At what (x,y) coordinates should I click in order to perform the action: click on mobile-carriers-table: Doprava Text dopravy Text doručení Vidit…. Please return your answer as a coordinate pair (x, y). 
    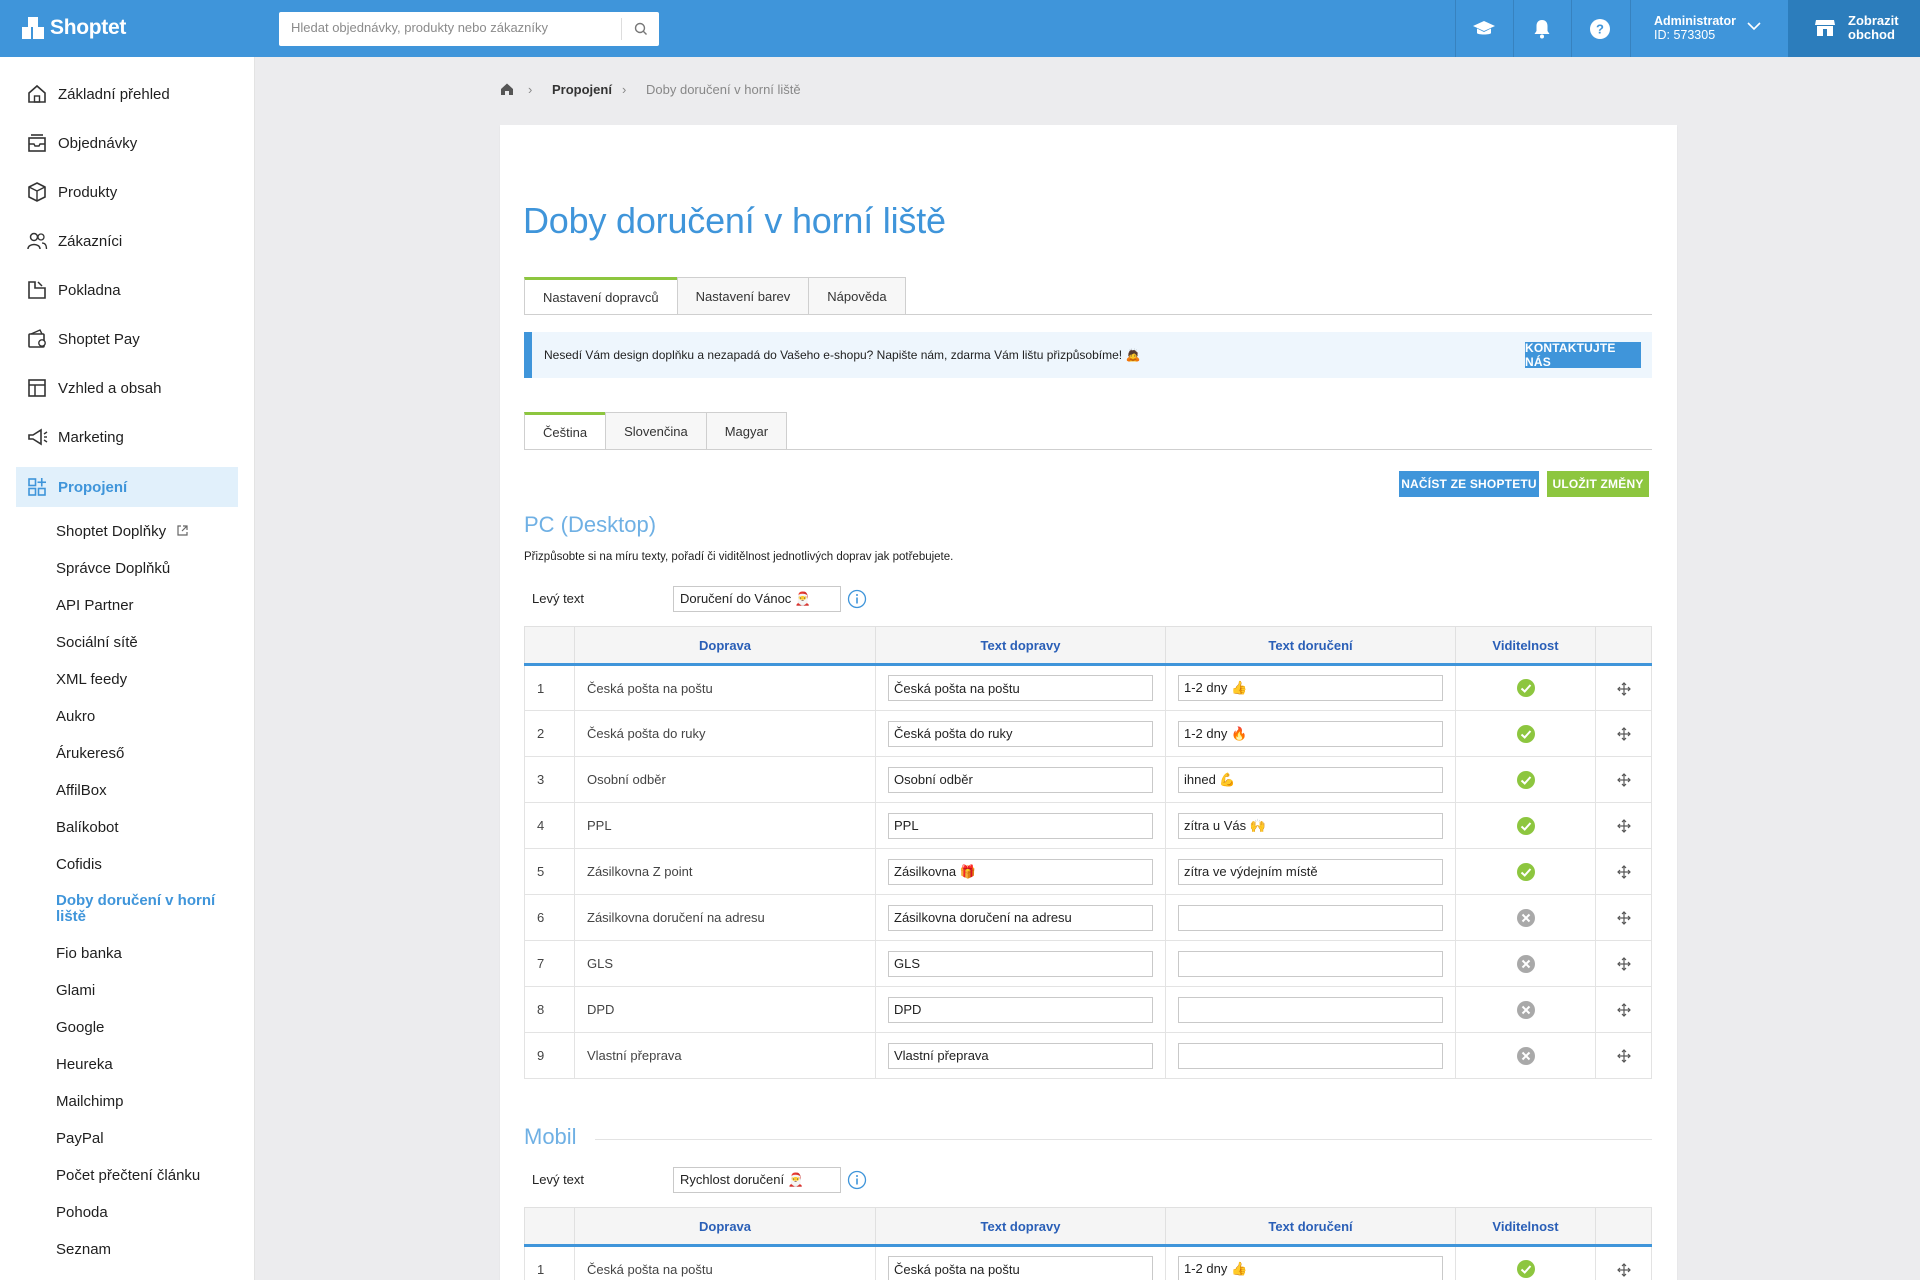
    Looking at the image, I should click on (1088, 1243).